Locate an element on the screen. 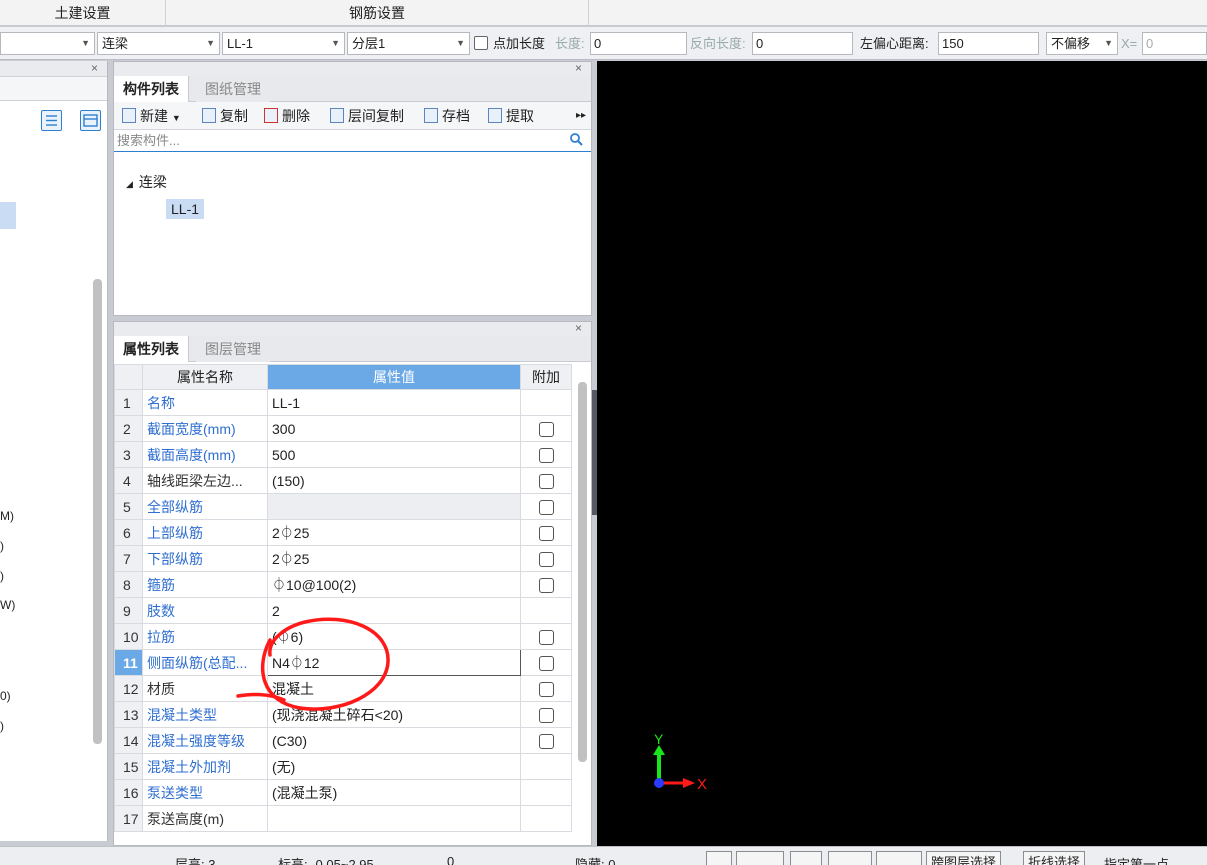  plus-select-button is located at coordinates (899, 858).